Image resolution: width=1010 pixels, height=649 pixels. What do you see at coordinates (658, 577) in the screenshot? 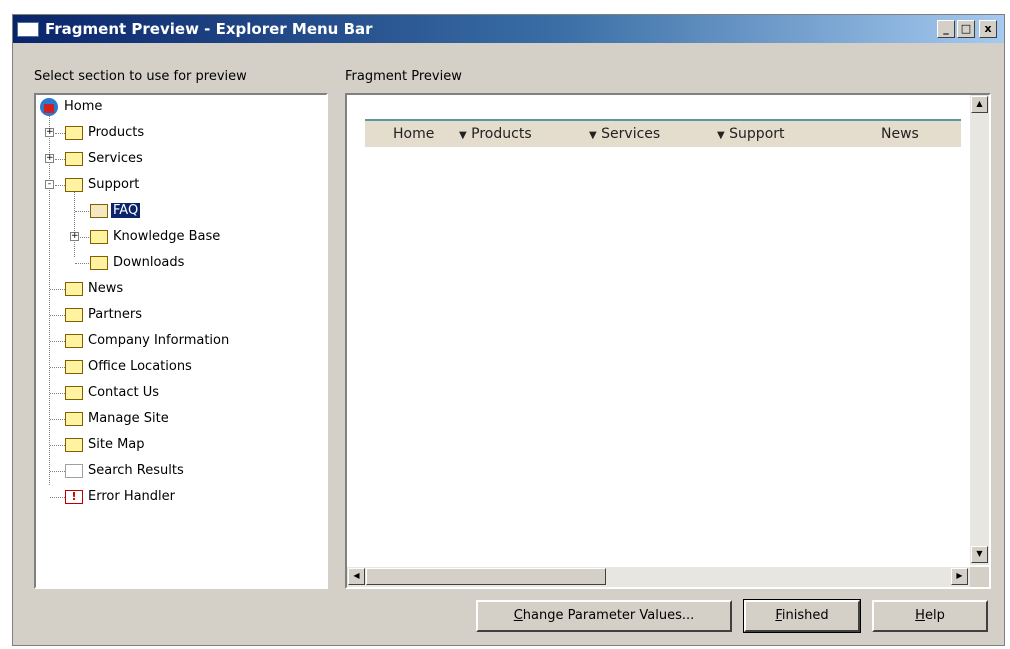
I see `horizontal-scrollbar: ◀ ▶` at bounding box center [658, 577].